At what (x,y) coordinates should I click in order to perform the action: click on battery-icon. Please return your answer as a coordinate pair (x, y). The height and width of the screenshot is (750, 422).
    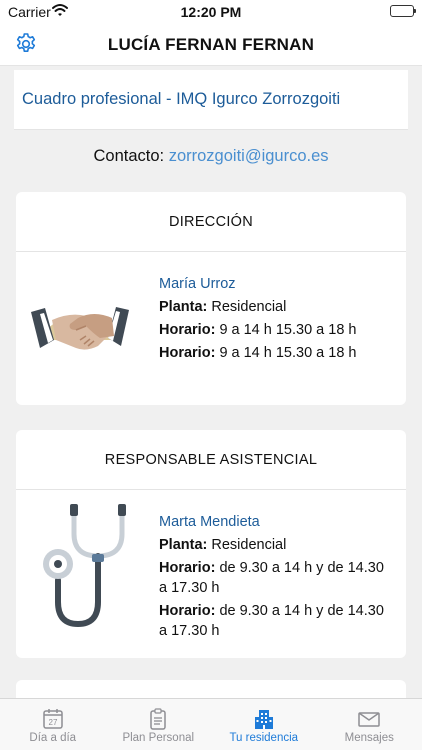
    Looking at the image, I should click on (403, 11).